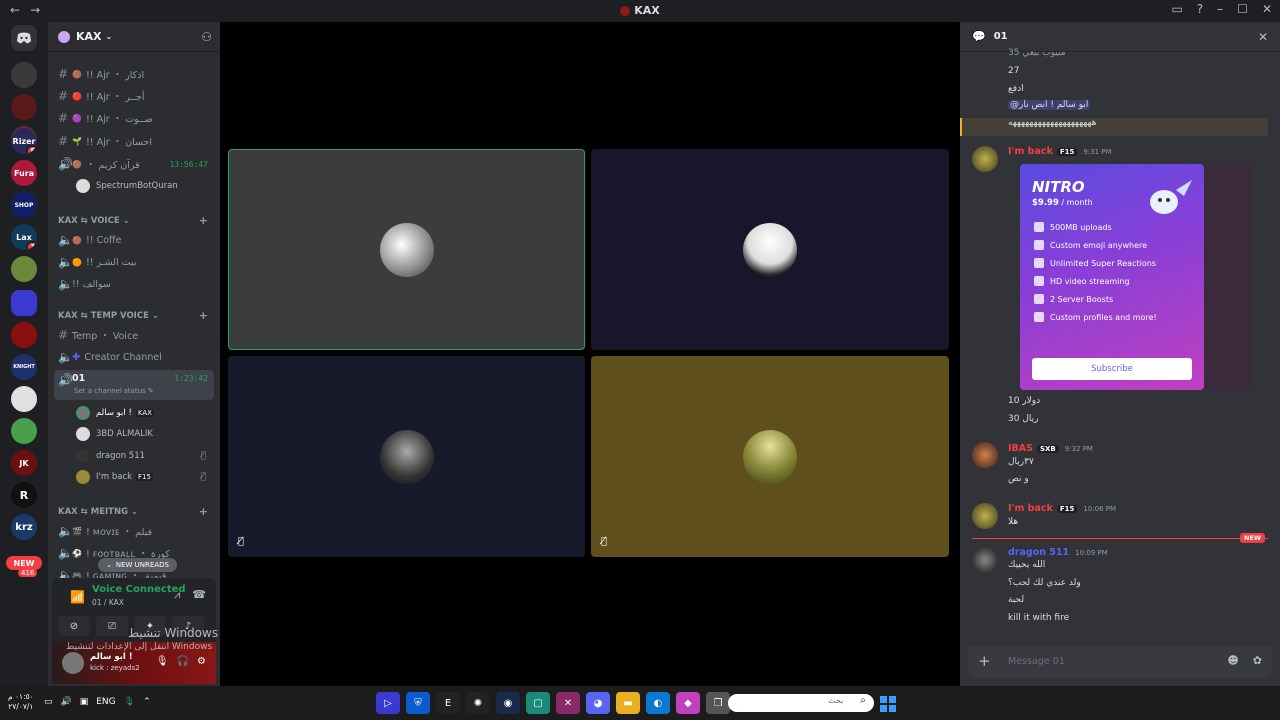 The width and height of the screenshot is (1280, 720). What do you see at coordinates (568, 703) in the screenshot?
I see `app-icon: ✕` at bounding box center [568, 703].